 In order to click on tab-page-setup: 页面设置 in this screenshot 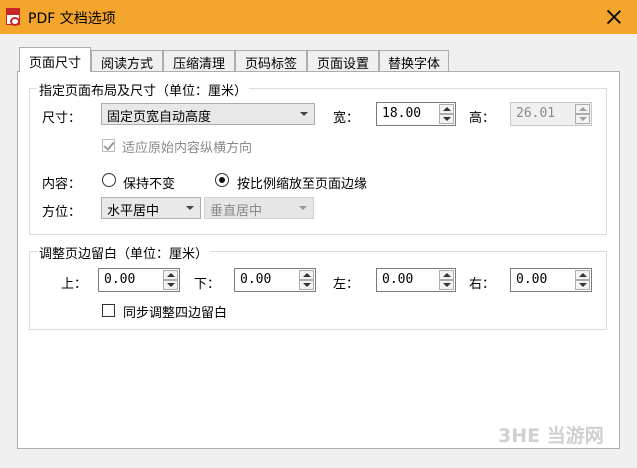, I will do `click(343, 61)`.